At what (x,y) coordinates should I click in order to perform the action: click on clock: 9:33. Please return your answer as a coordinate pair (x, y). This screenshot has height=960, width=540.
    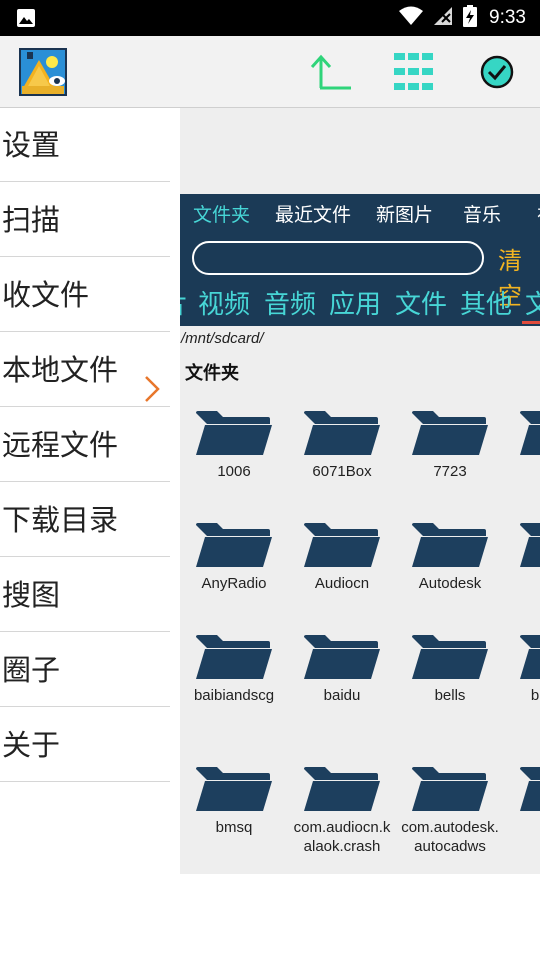
    Looking at the image, I should click on (507, 17).